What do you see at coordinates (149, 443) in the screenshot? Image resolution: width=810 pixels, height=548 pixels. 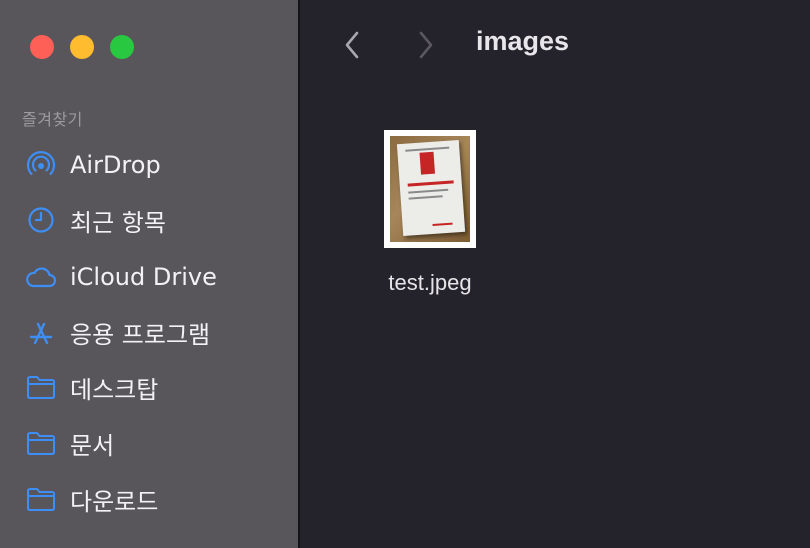 I see `sidebar-item-documents: 문서` at bounding box center [149, 443].